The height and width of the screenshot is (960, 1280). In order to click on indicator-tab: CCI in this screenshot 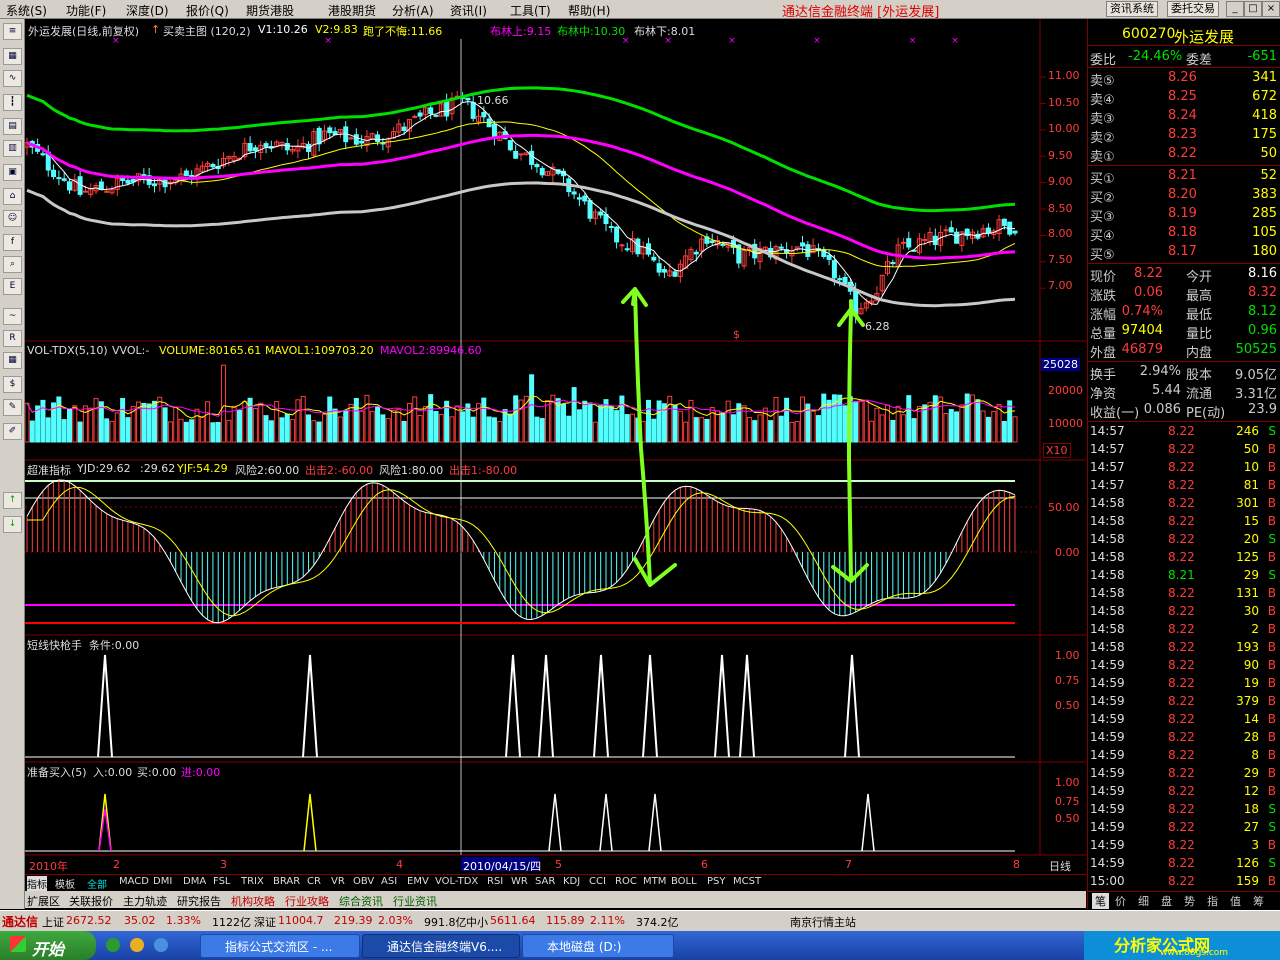, I will do `click(597, 881)`.